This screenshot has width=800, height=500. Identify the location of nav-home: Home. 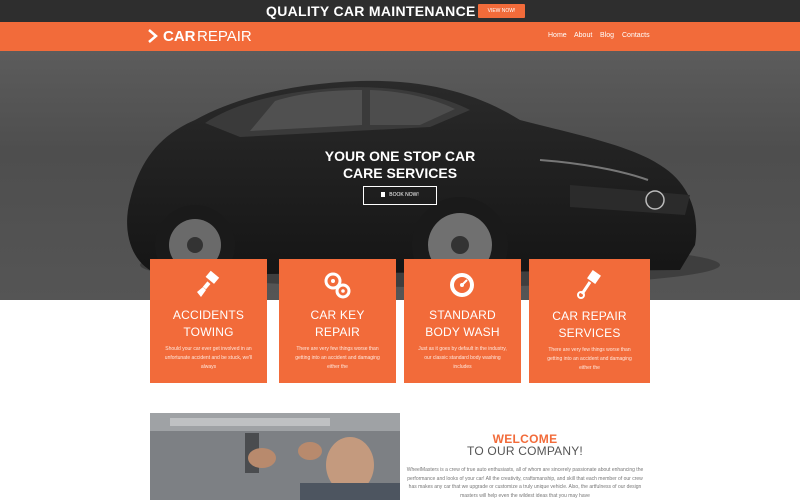
(557, 35).